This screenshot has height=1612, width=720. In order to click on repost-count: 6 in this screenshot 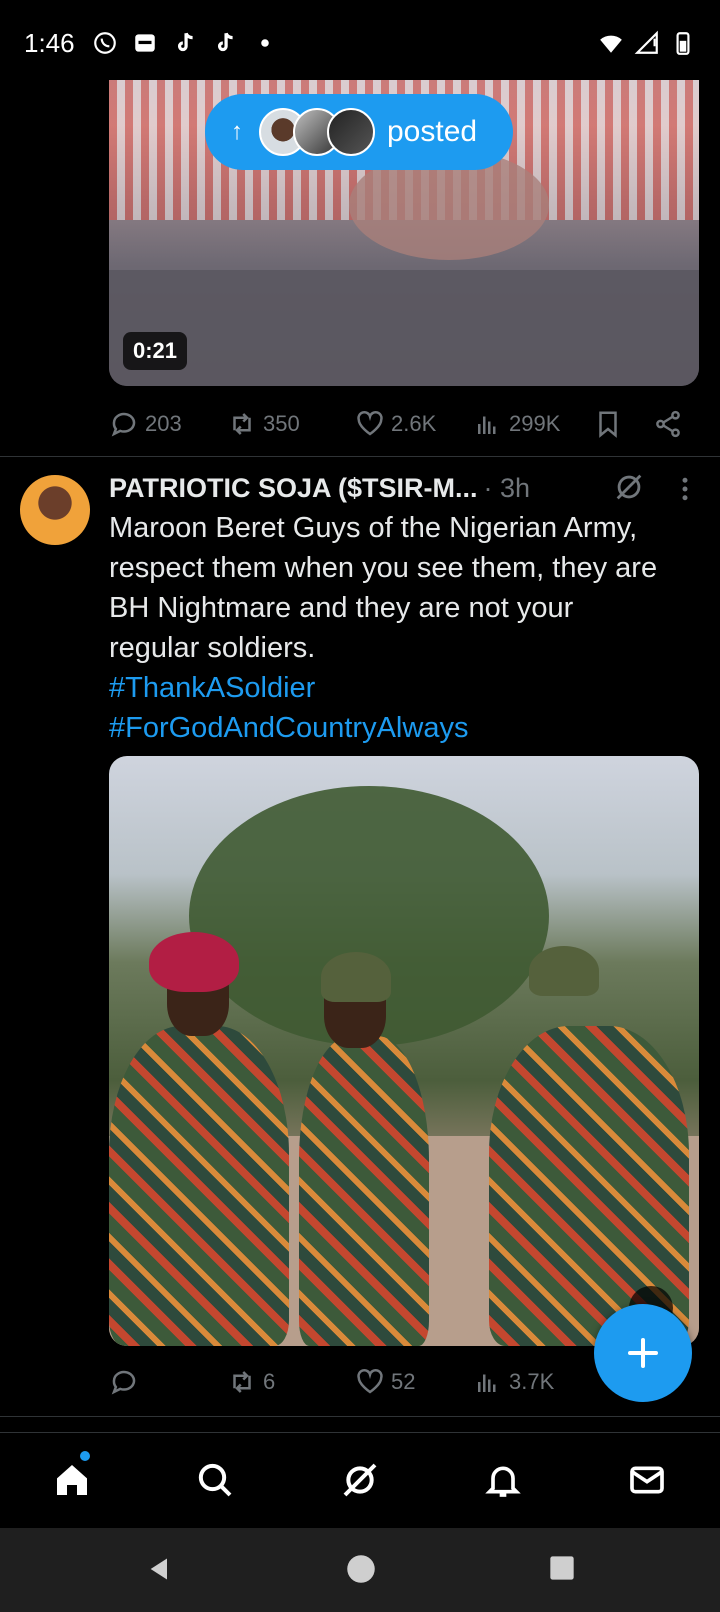, I will do `click(269, 1381)`.